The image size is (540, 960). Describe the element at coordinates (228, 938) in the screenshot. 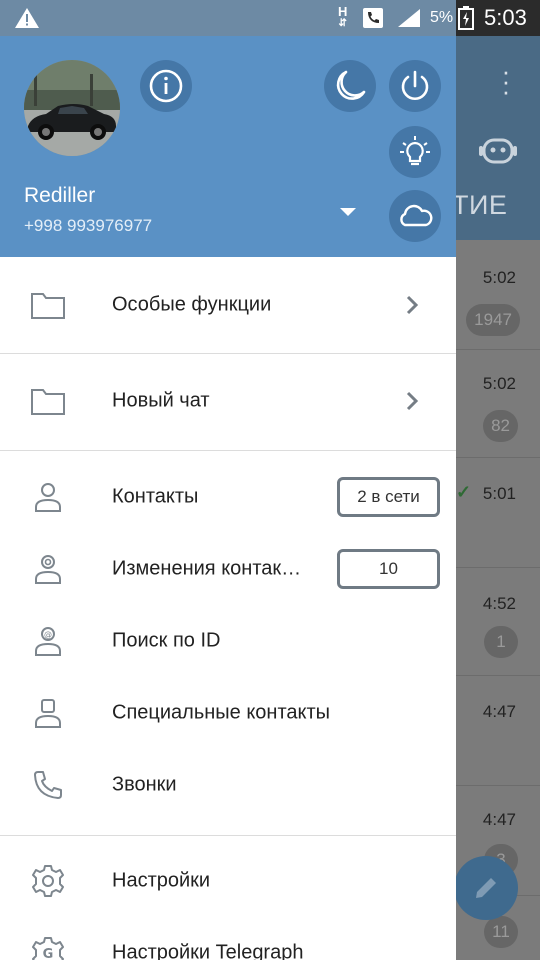

I see `menu-item-telegraph-settings: G Настройки Telegraph` at that location.